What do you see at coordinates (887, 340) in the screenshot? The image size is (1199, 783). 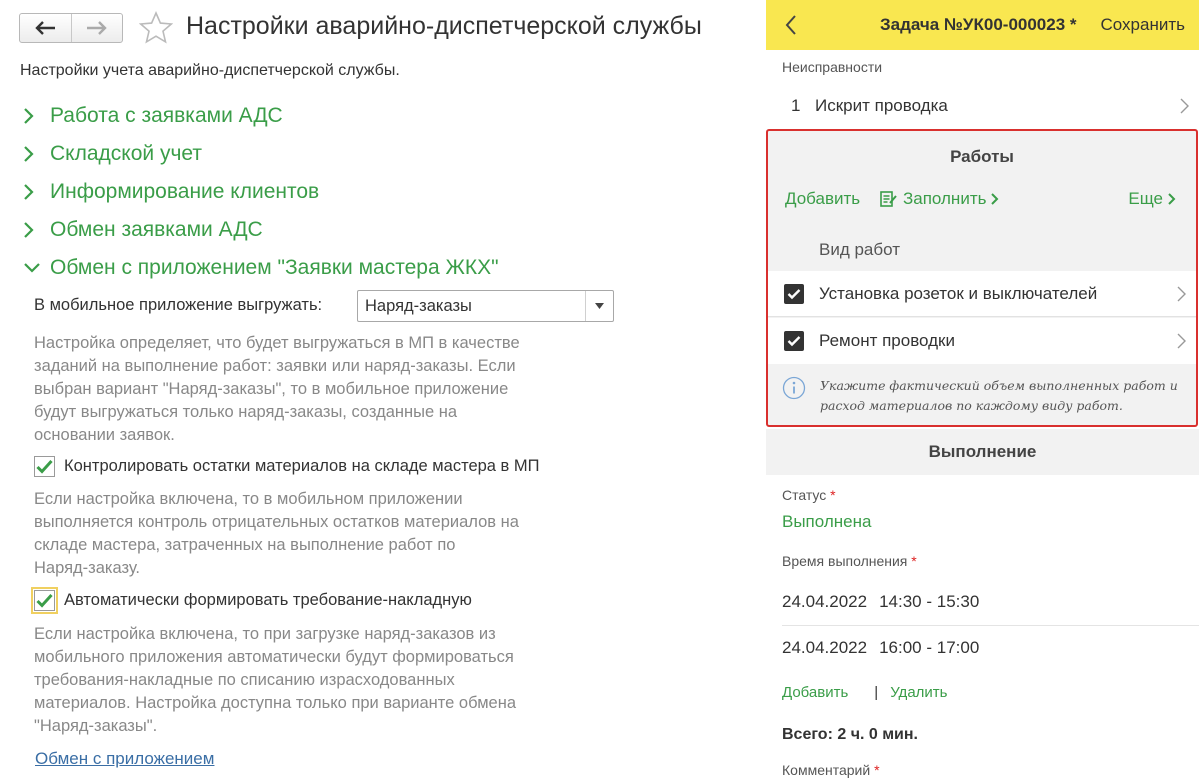 I see `work-text: Ремонт проводки` at bounding box center [887, 340].